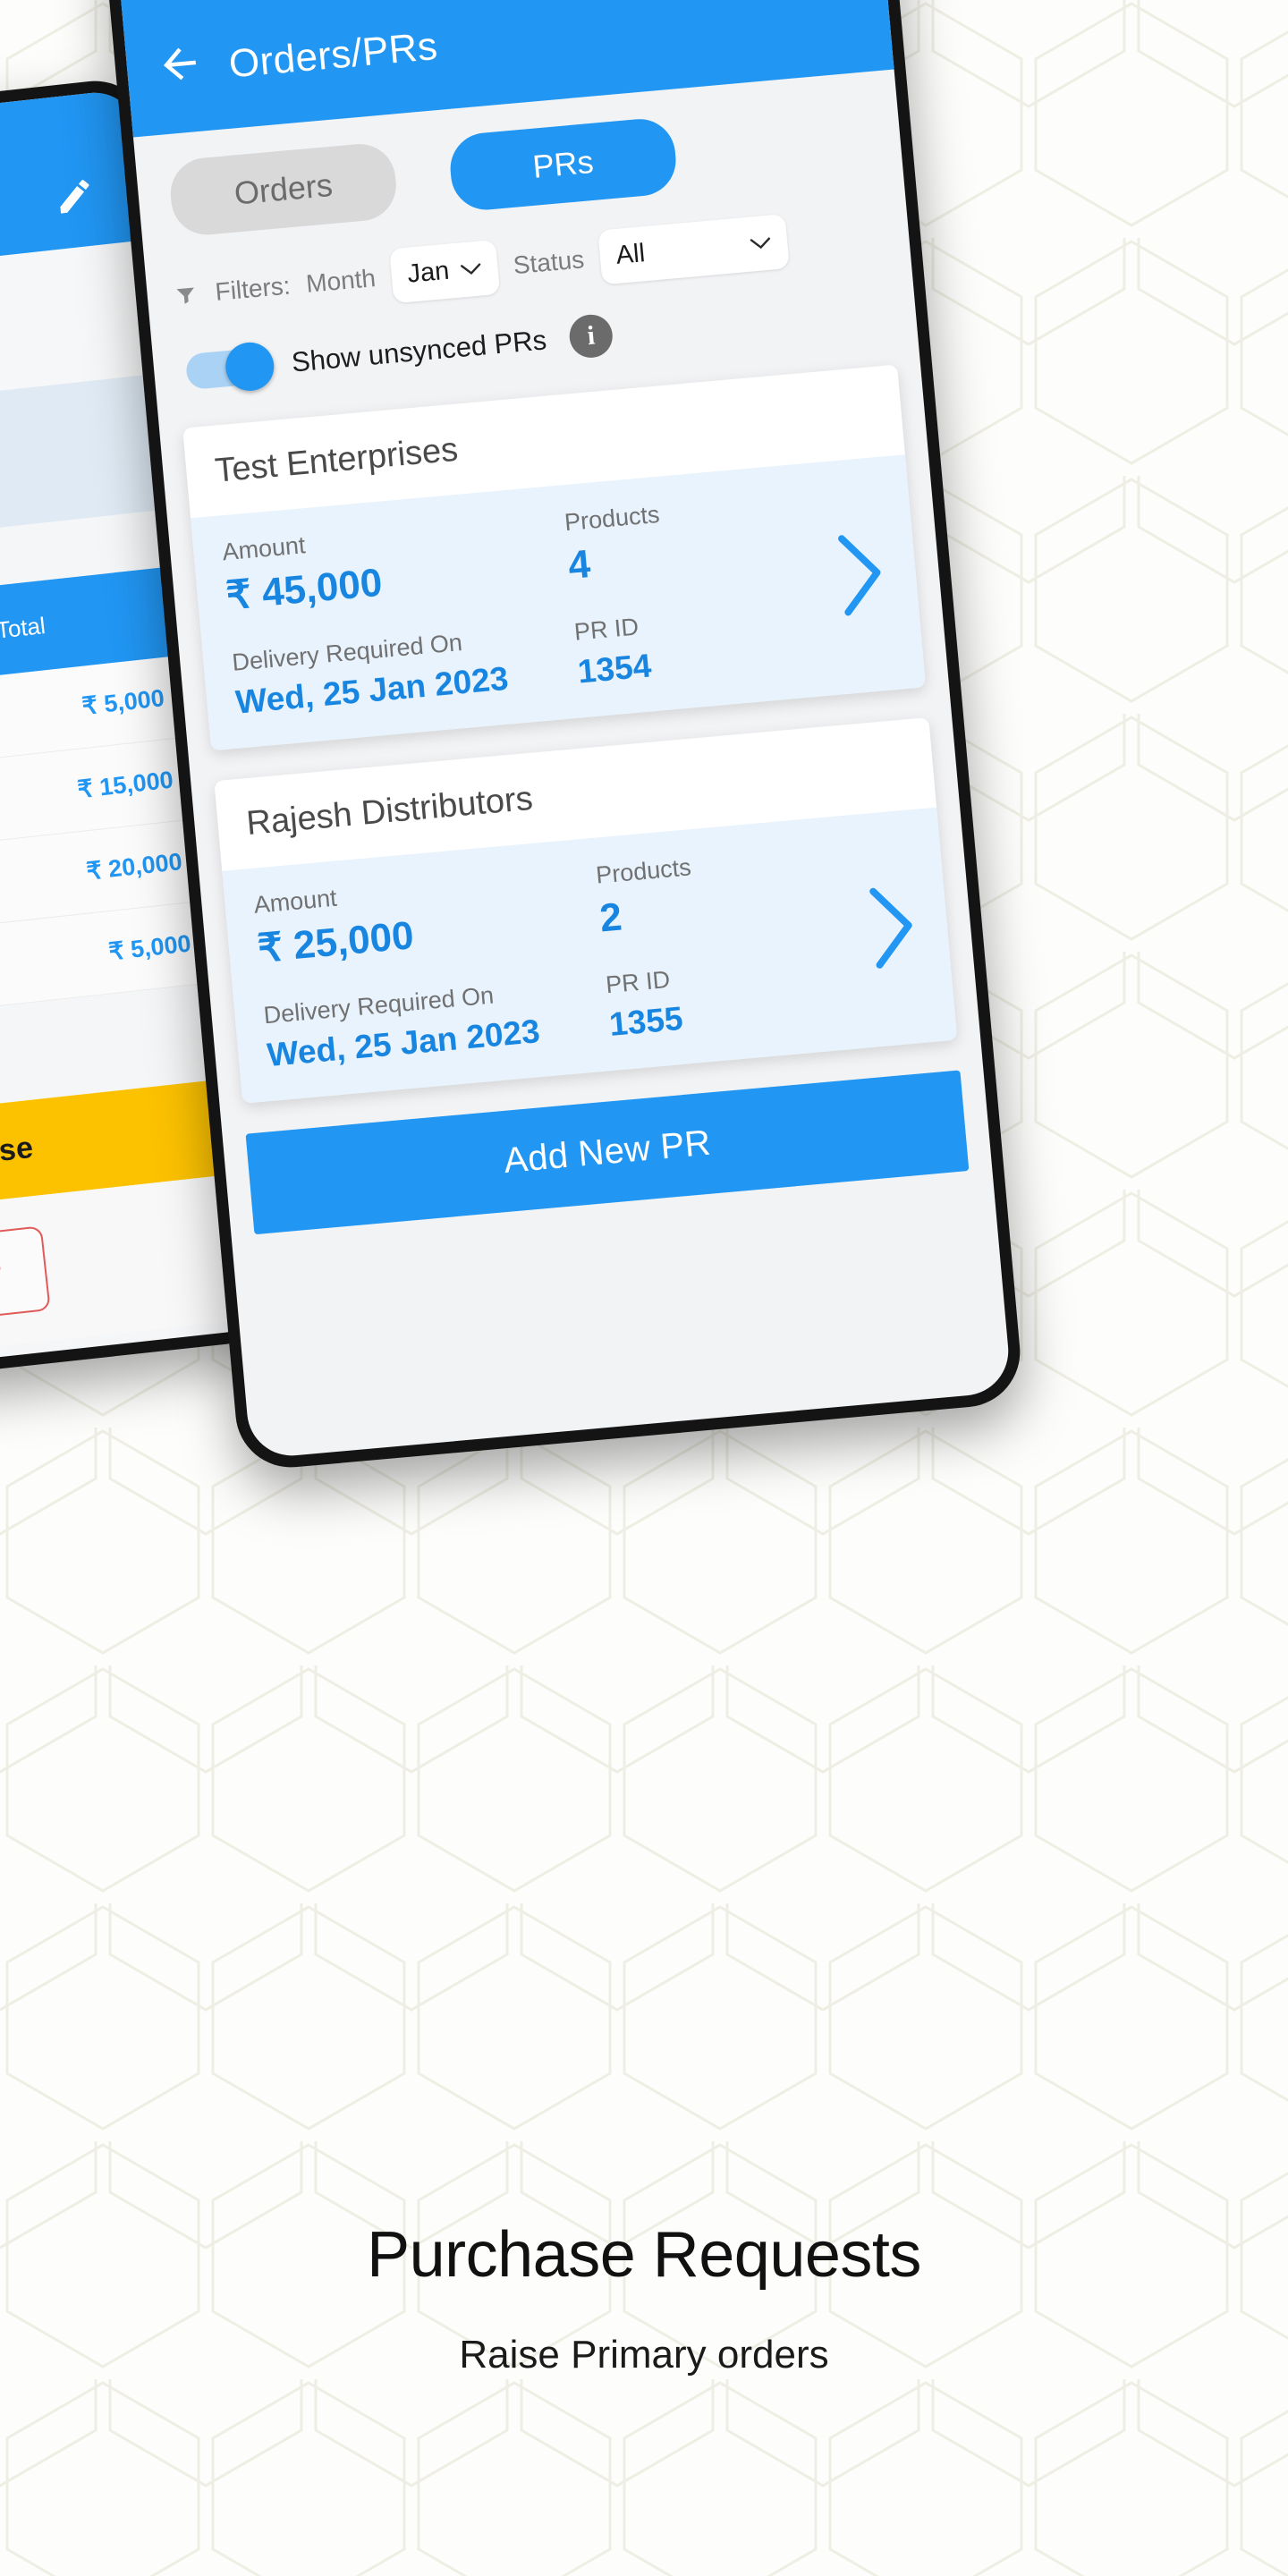 This screenshot has width=1288, height=2576. Describe the element at coordinates (607, 1152) in the screenshot. I see `add-new-pr-button: Add New PR` at that location.